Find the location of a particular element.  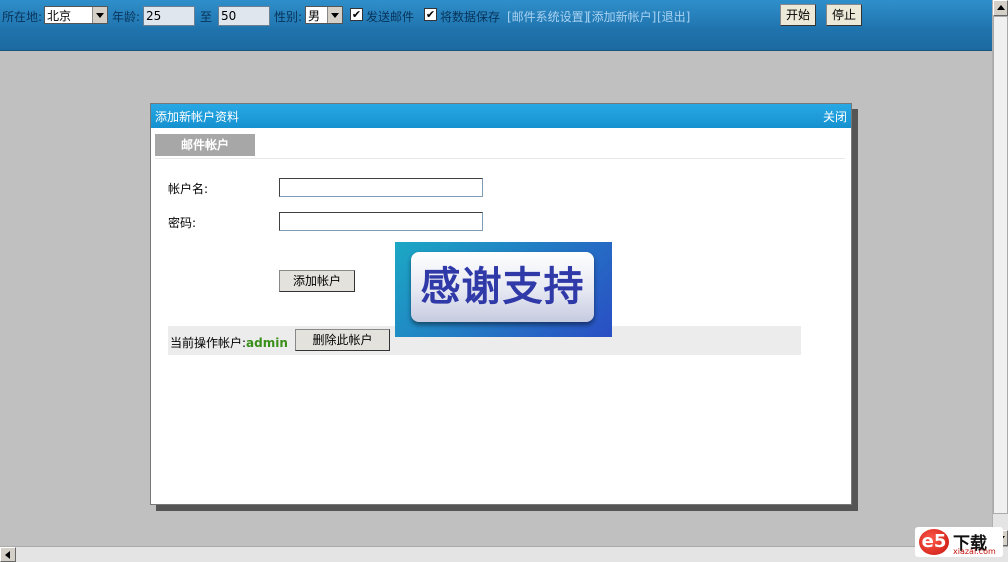

location-select: 北京 is located at coordinates (76, 15).